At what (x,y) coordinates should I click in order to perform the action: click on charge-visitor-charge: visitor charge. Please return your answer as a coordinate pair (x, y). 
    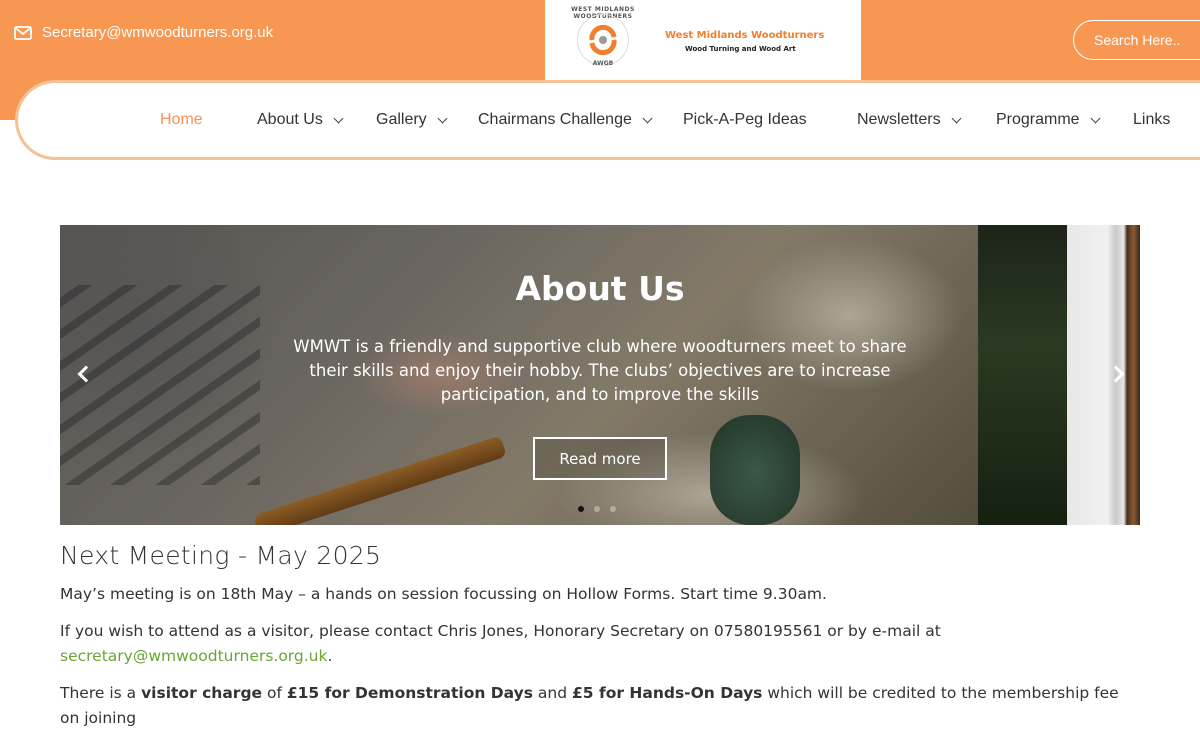
    Looking at the image, I should click on (202, 693).